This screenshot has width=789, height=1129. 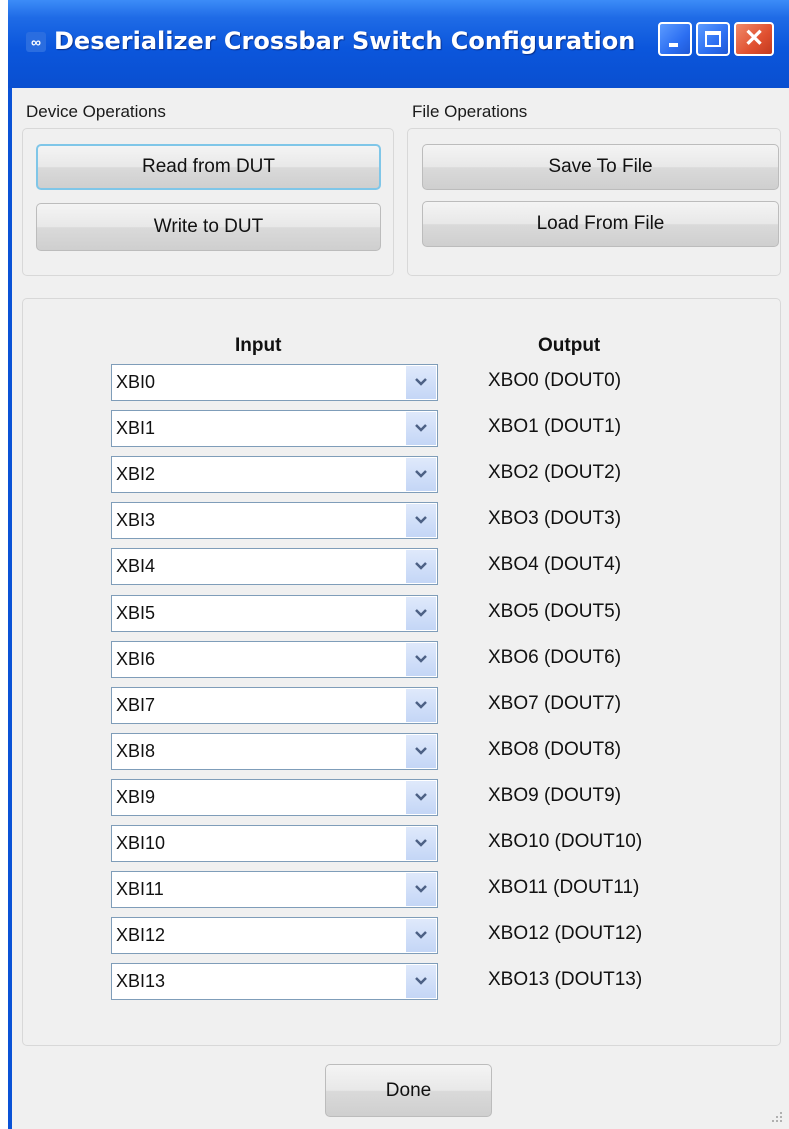 I want to click on mapping-row: XBI13 XBO13 (DOUT13), so click(x=406, y=982).